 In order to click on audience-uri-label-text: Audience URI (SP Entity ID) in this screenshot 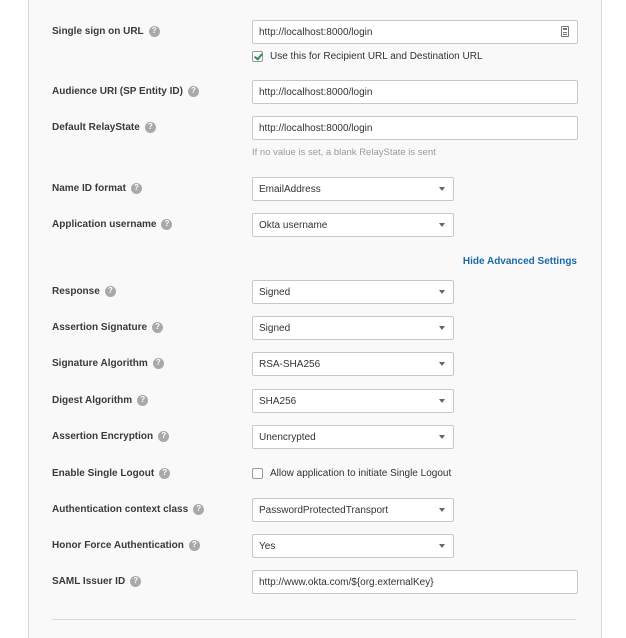, I will do `click(117, 91)`.